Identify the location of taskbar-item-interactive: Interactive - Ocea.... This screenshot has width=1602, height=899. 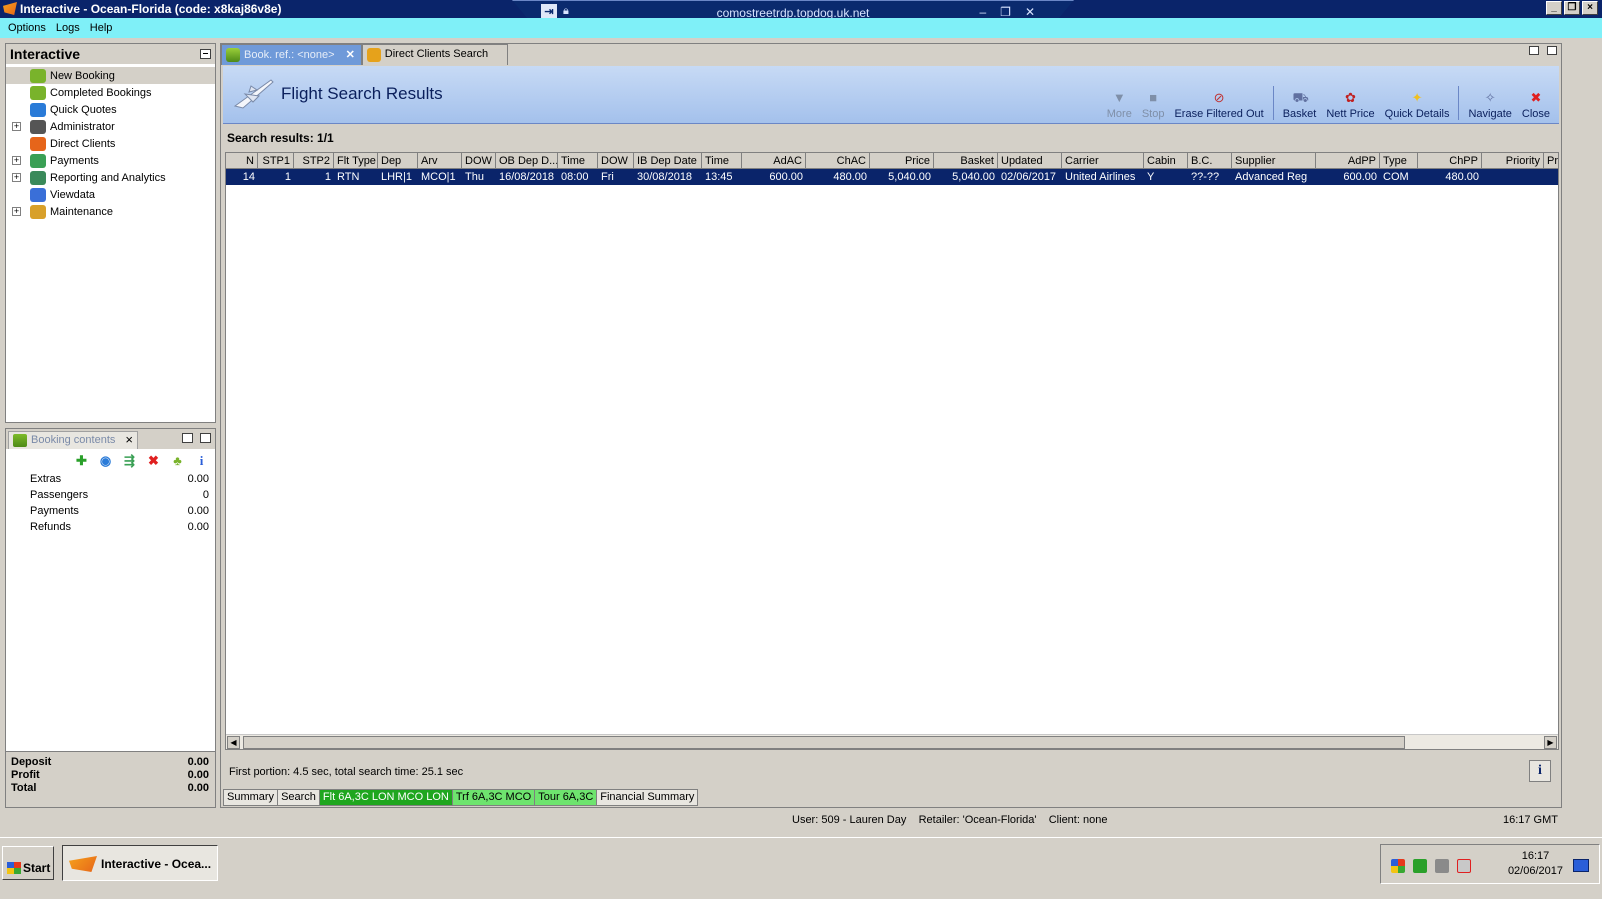
(140, 863).